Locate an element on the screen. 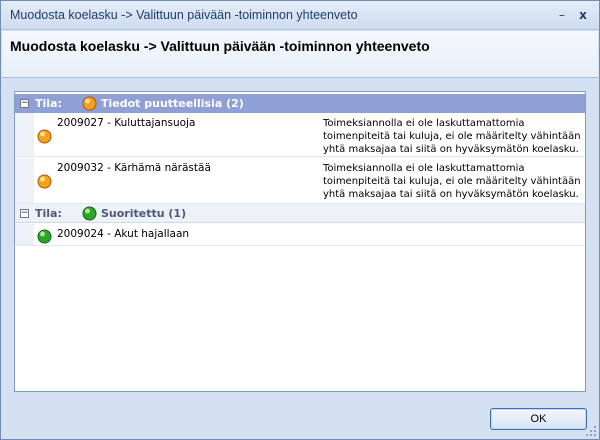  row-name: 2009027 - Kuluttajansuoja is located at coordinates (126, 123).